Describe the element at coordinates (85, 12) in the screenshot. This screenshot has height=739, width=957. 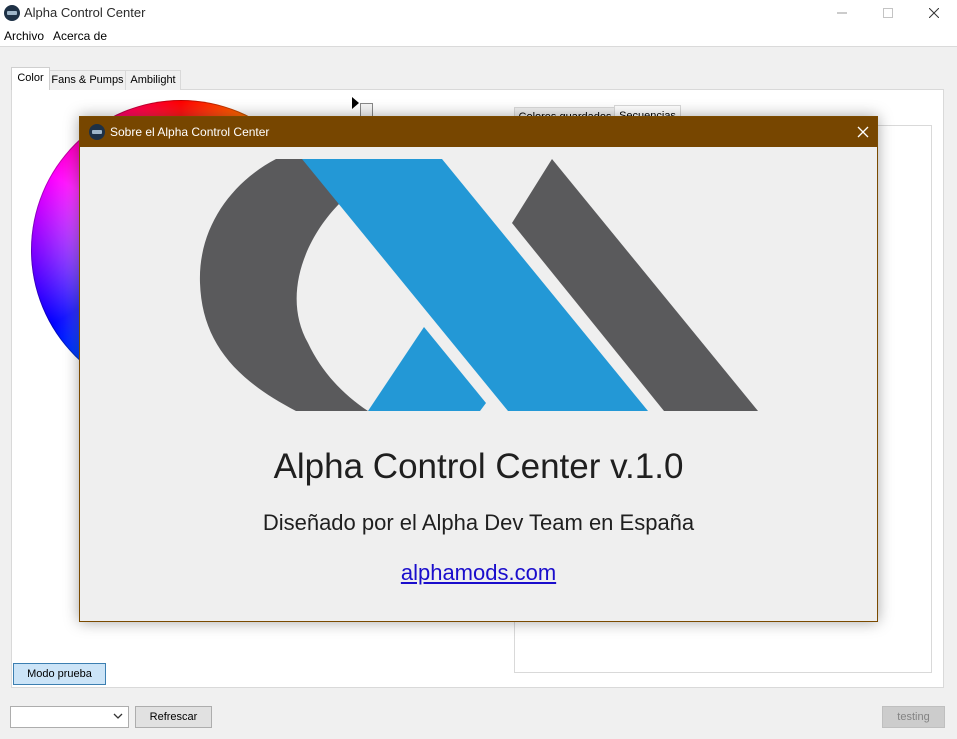
I see `window-title: Alpha Control Center` at that location.